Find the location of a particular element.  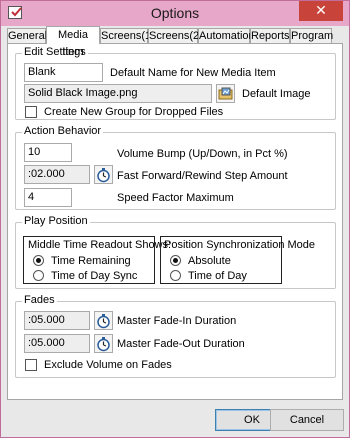

tab-program: Program is located at coordinates (311, 35).